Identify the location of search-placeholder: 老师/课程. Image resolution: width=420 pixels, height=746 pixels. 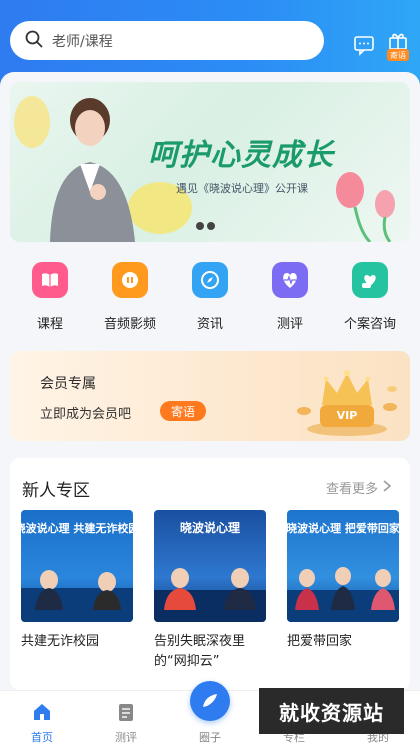
(82, 41).